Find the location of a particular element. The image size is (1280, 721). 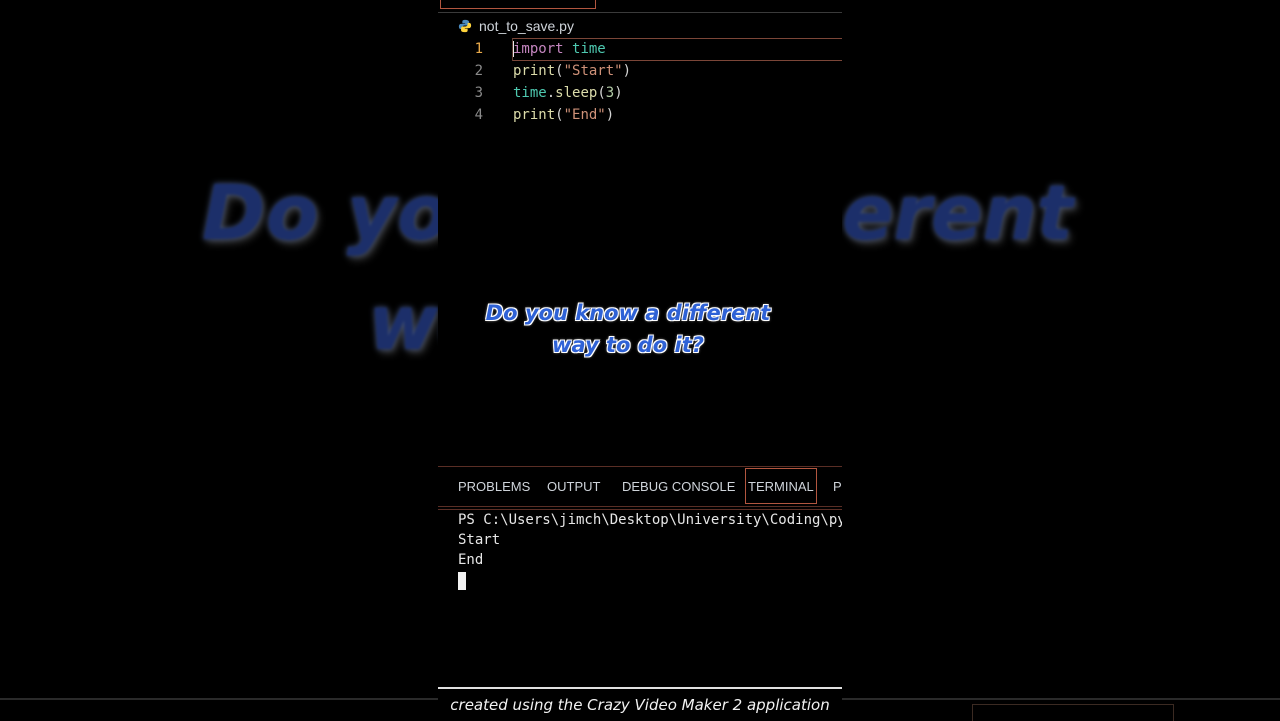

code-token: import is located at coordinates (538, 49).